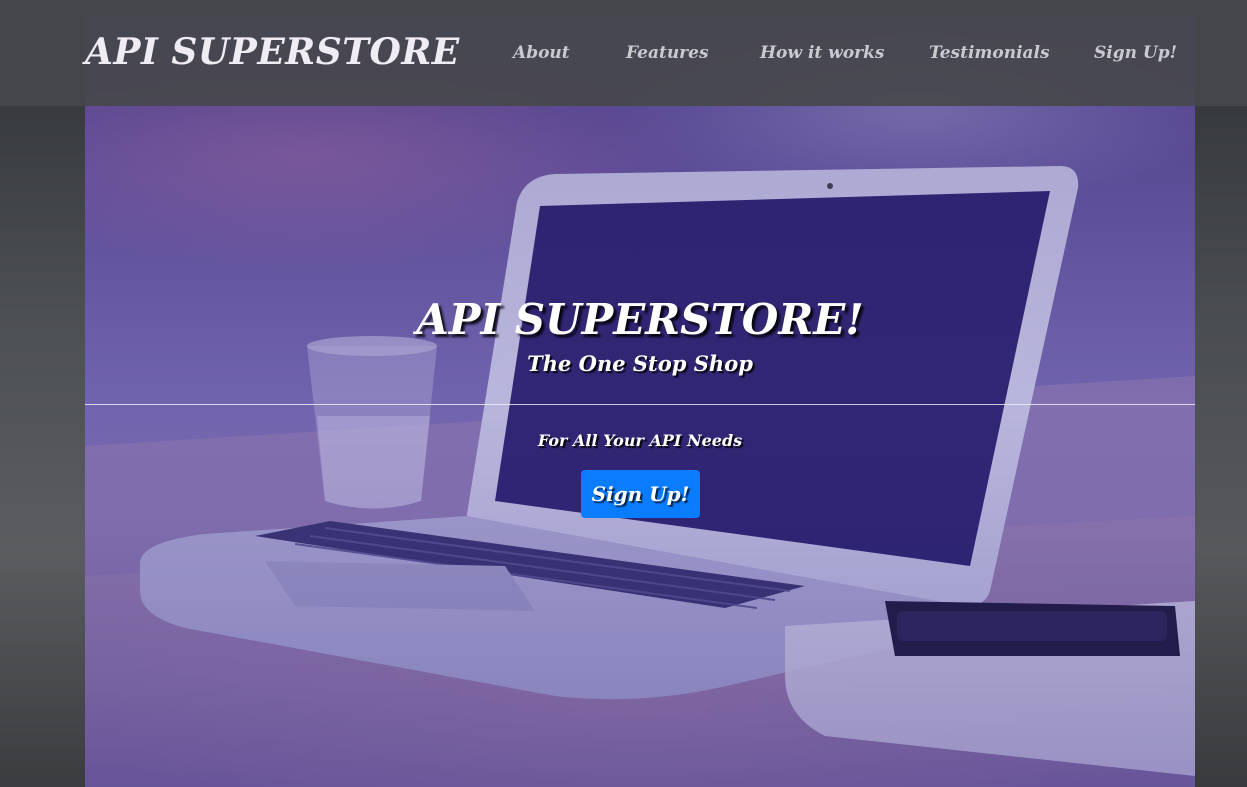 The width and height of the screenshot is (1247, 787). I want to click on nav-link-how-it-works: How it works, so click(822, 53).